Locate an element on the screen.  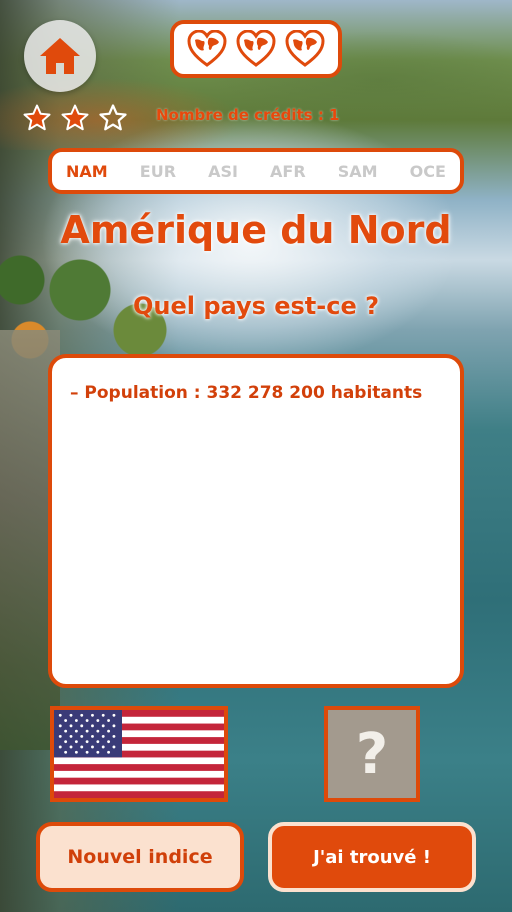
mystery-card: ? is located at coordinates (372, 754).